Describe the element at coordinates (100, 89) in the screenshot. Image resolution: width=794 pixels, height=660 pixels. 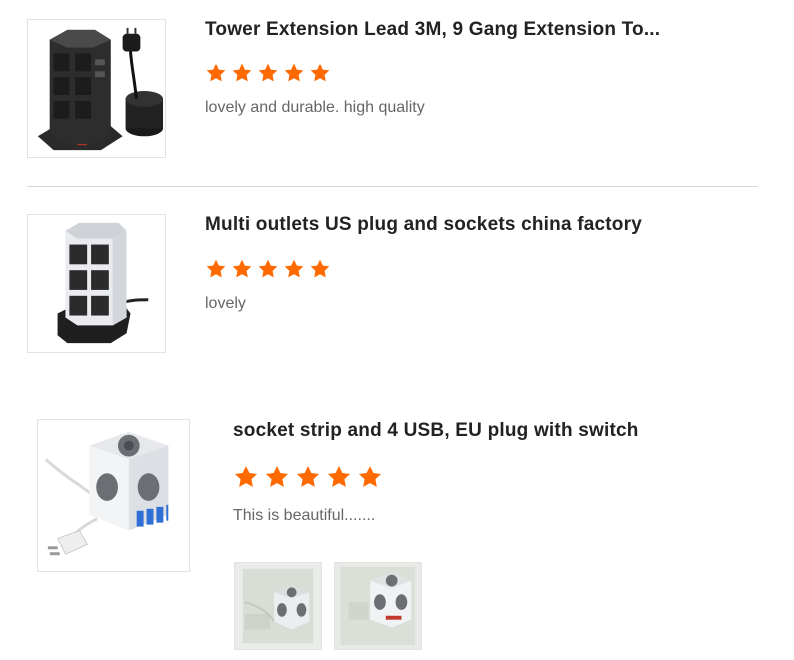
I see `tower-extension-lead-image` at that location.